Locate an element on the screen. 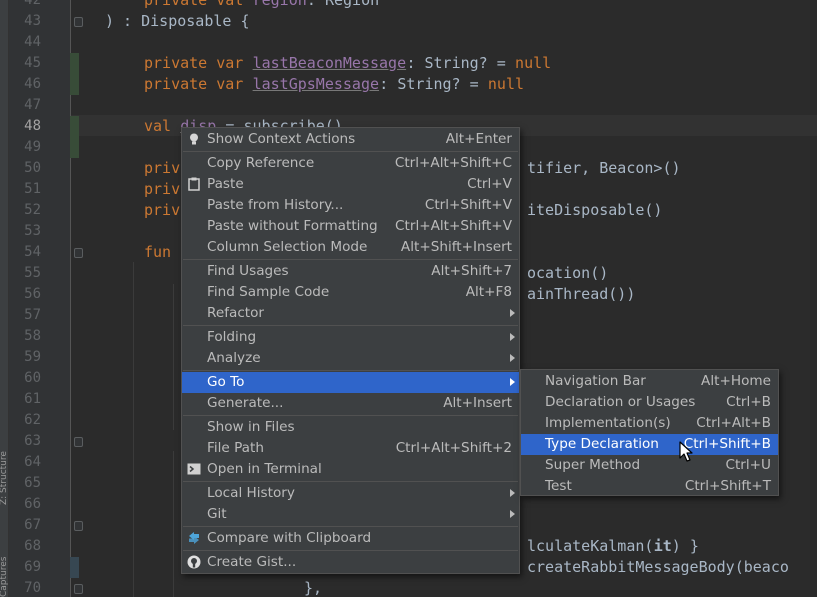 The width and height of the screenshot is (817, 597). menu-item-compare-with-clipboard: Compare with Clipboard is located at coordinates (350, 538).